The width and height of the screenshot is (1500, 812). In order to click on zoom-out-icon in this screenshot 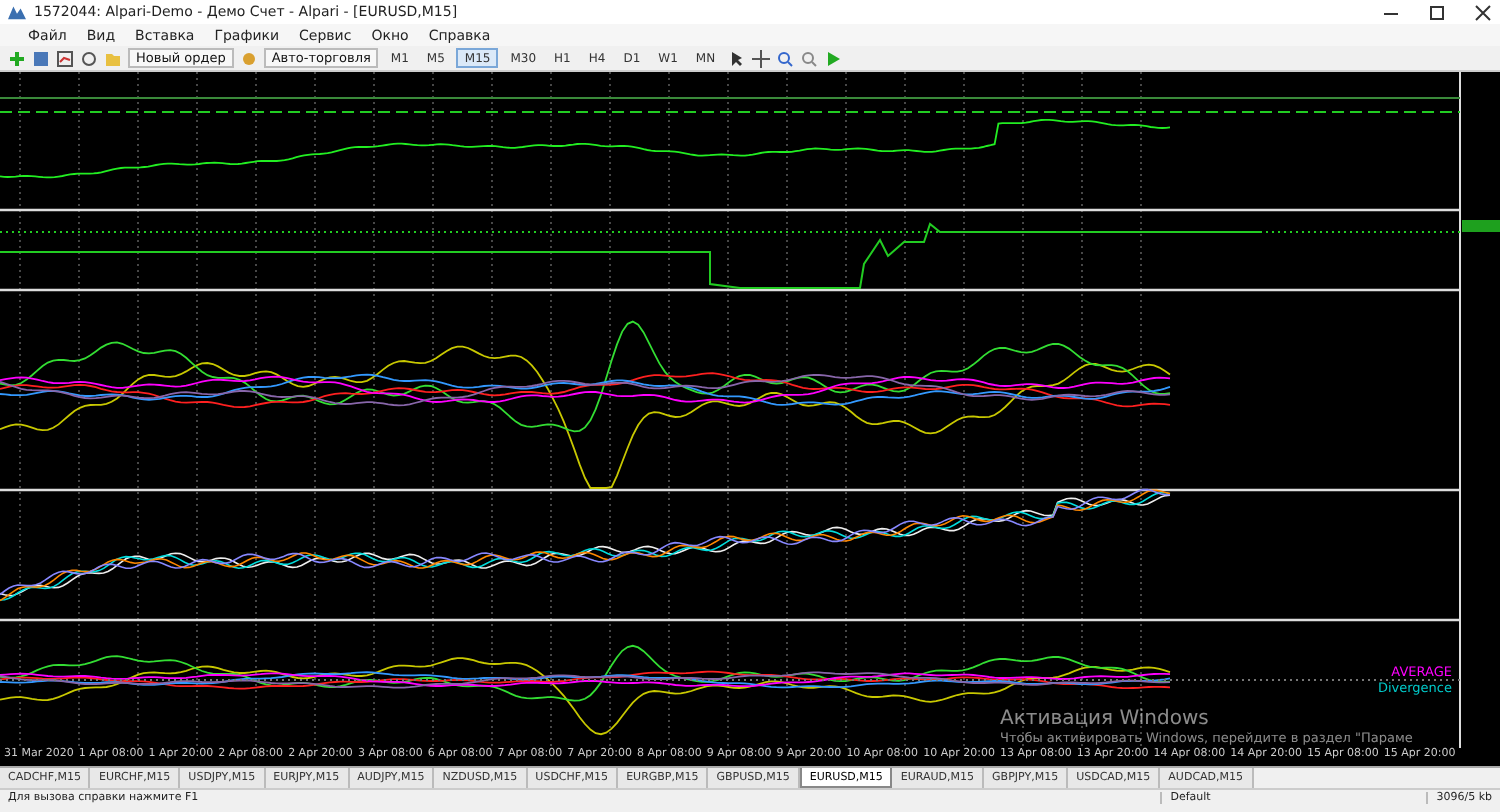, I will do `click(808, 58)`.